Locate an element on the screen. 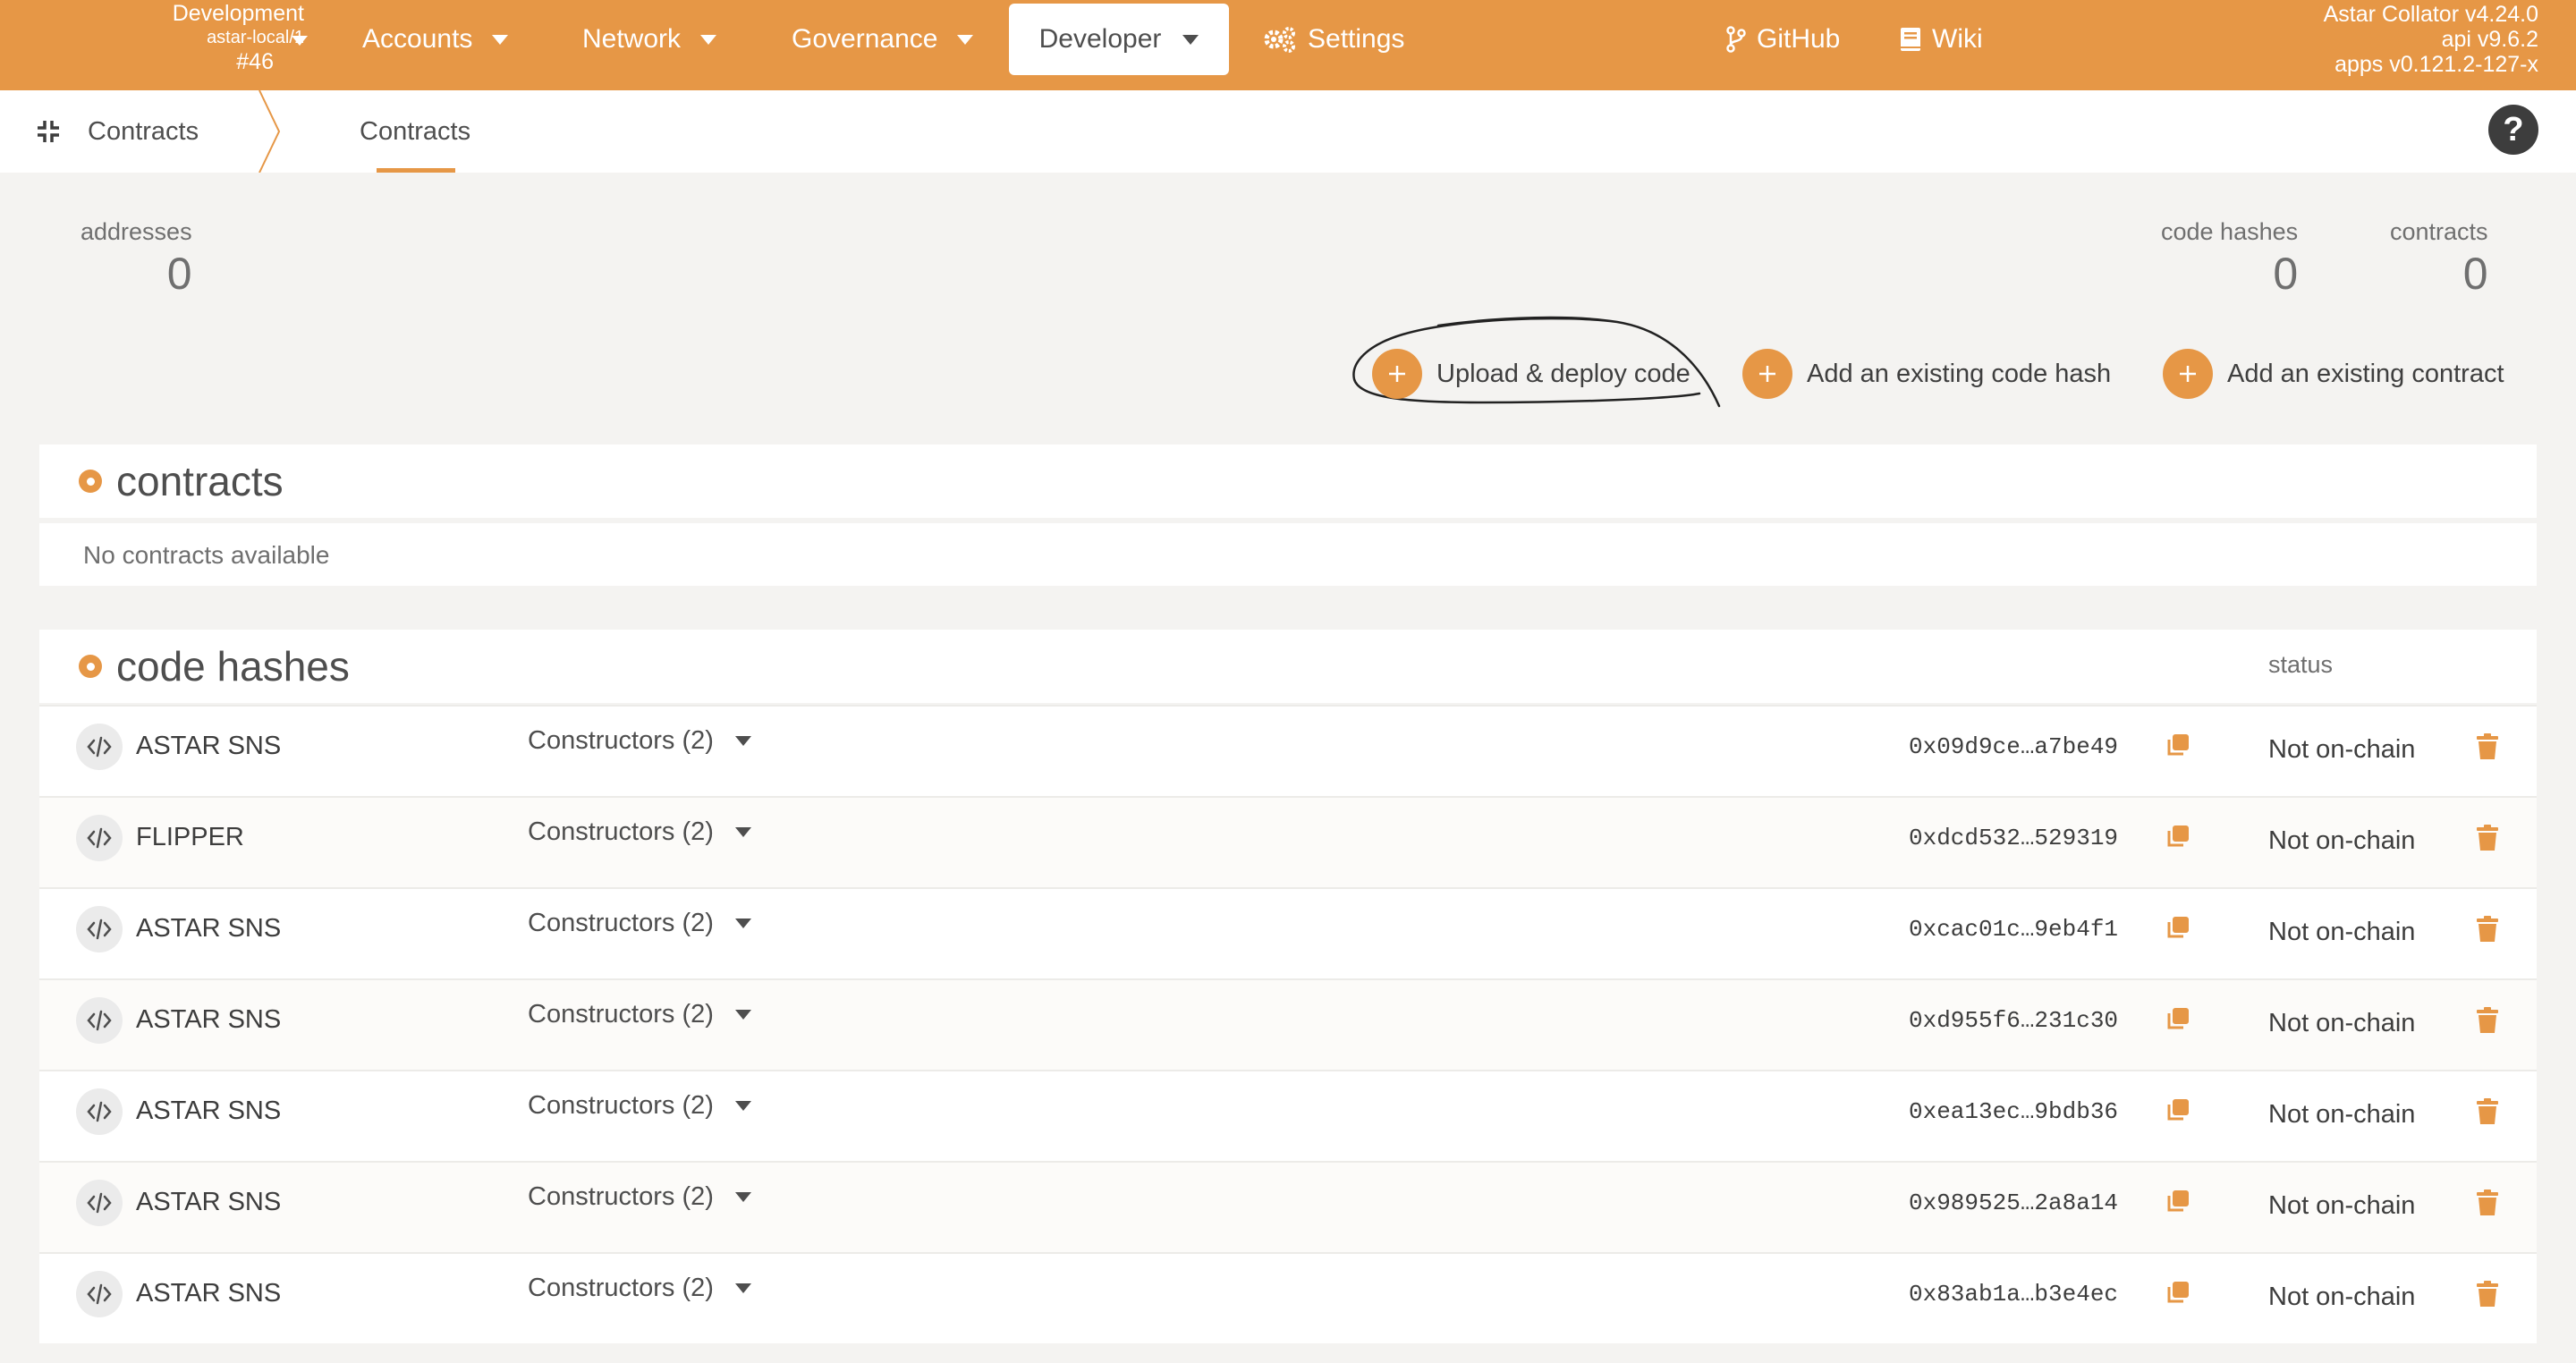 The width and height of the screenshot is (2576, 1363). code-hash-value: 0x09d9ce…a7be49 is located at coordinates (2014, 747).